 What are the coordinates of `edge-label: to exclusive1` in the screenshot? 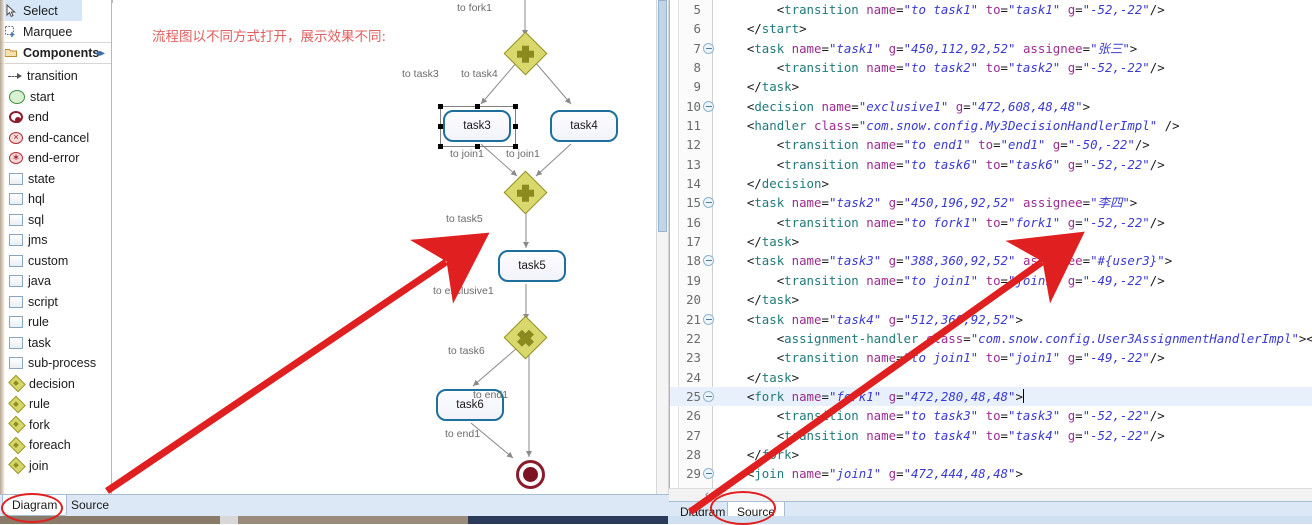 It's located at (463, 291).